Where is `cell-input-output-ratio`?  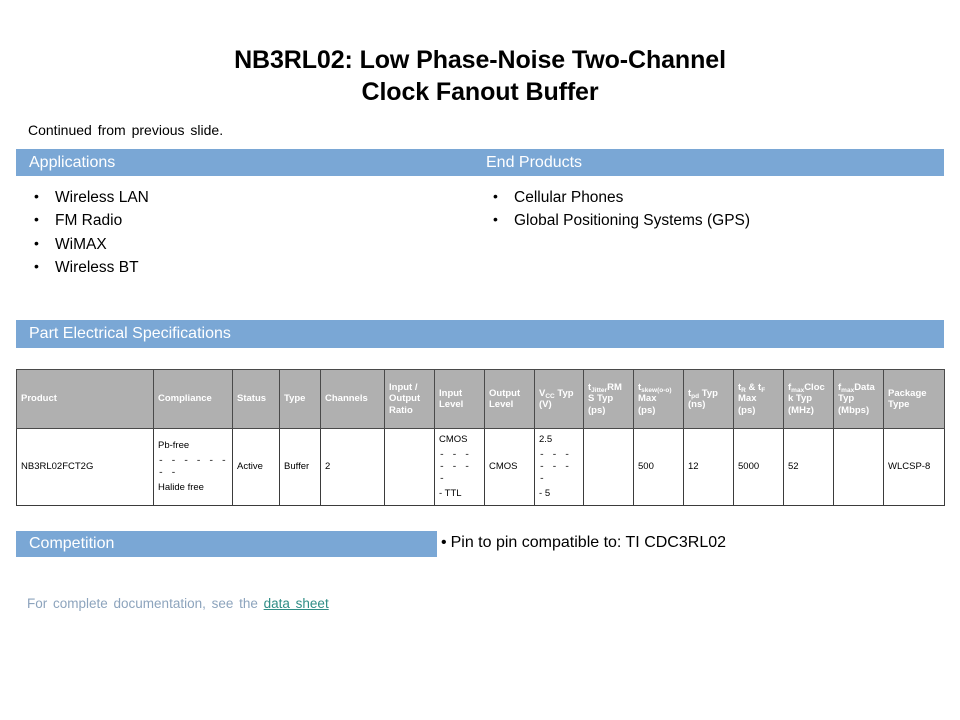 cell-input-output-ratio is located at coordinates (409, 467).